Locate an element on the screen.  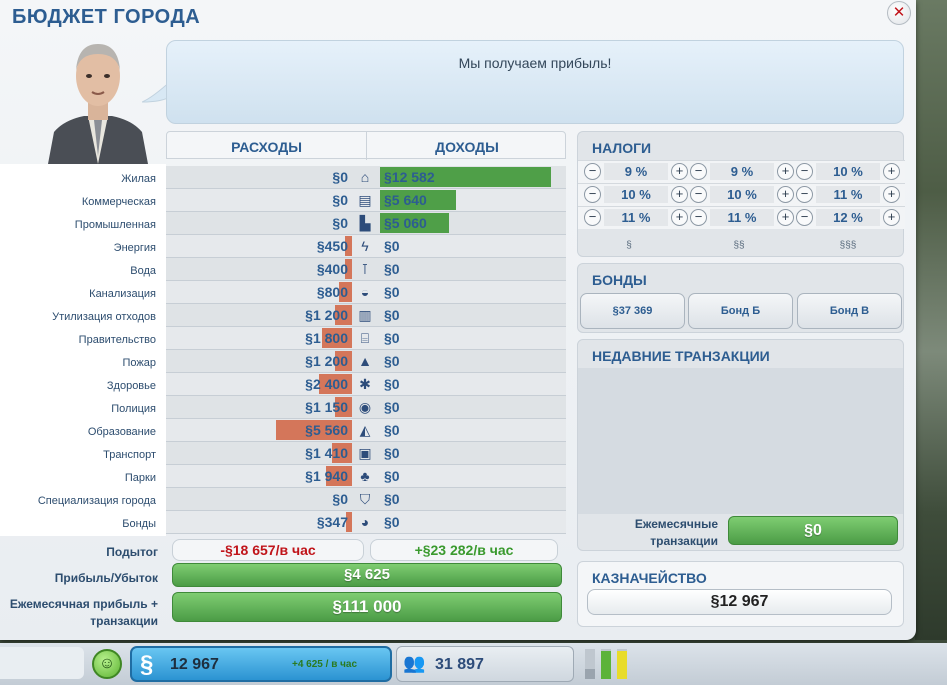
budget-row: §0 ⌂ §12 582 is located at coordinates (366, 177).